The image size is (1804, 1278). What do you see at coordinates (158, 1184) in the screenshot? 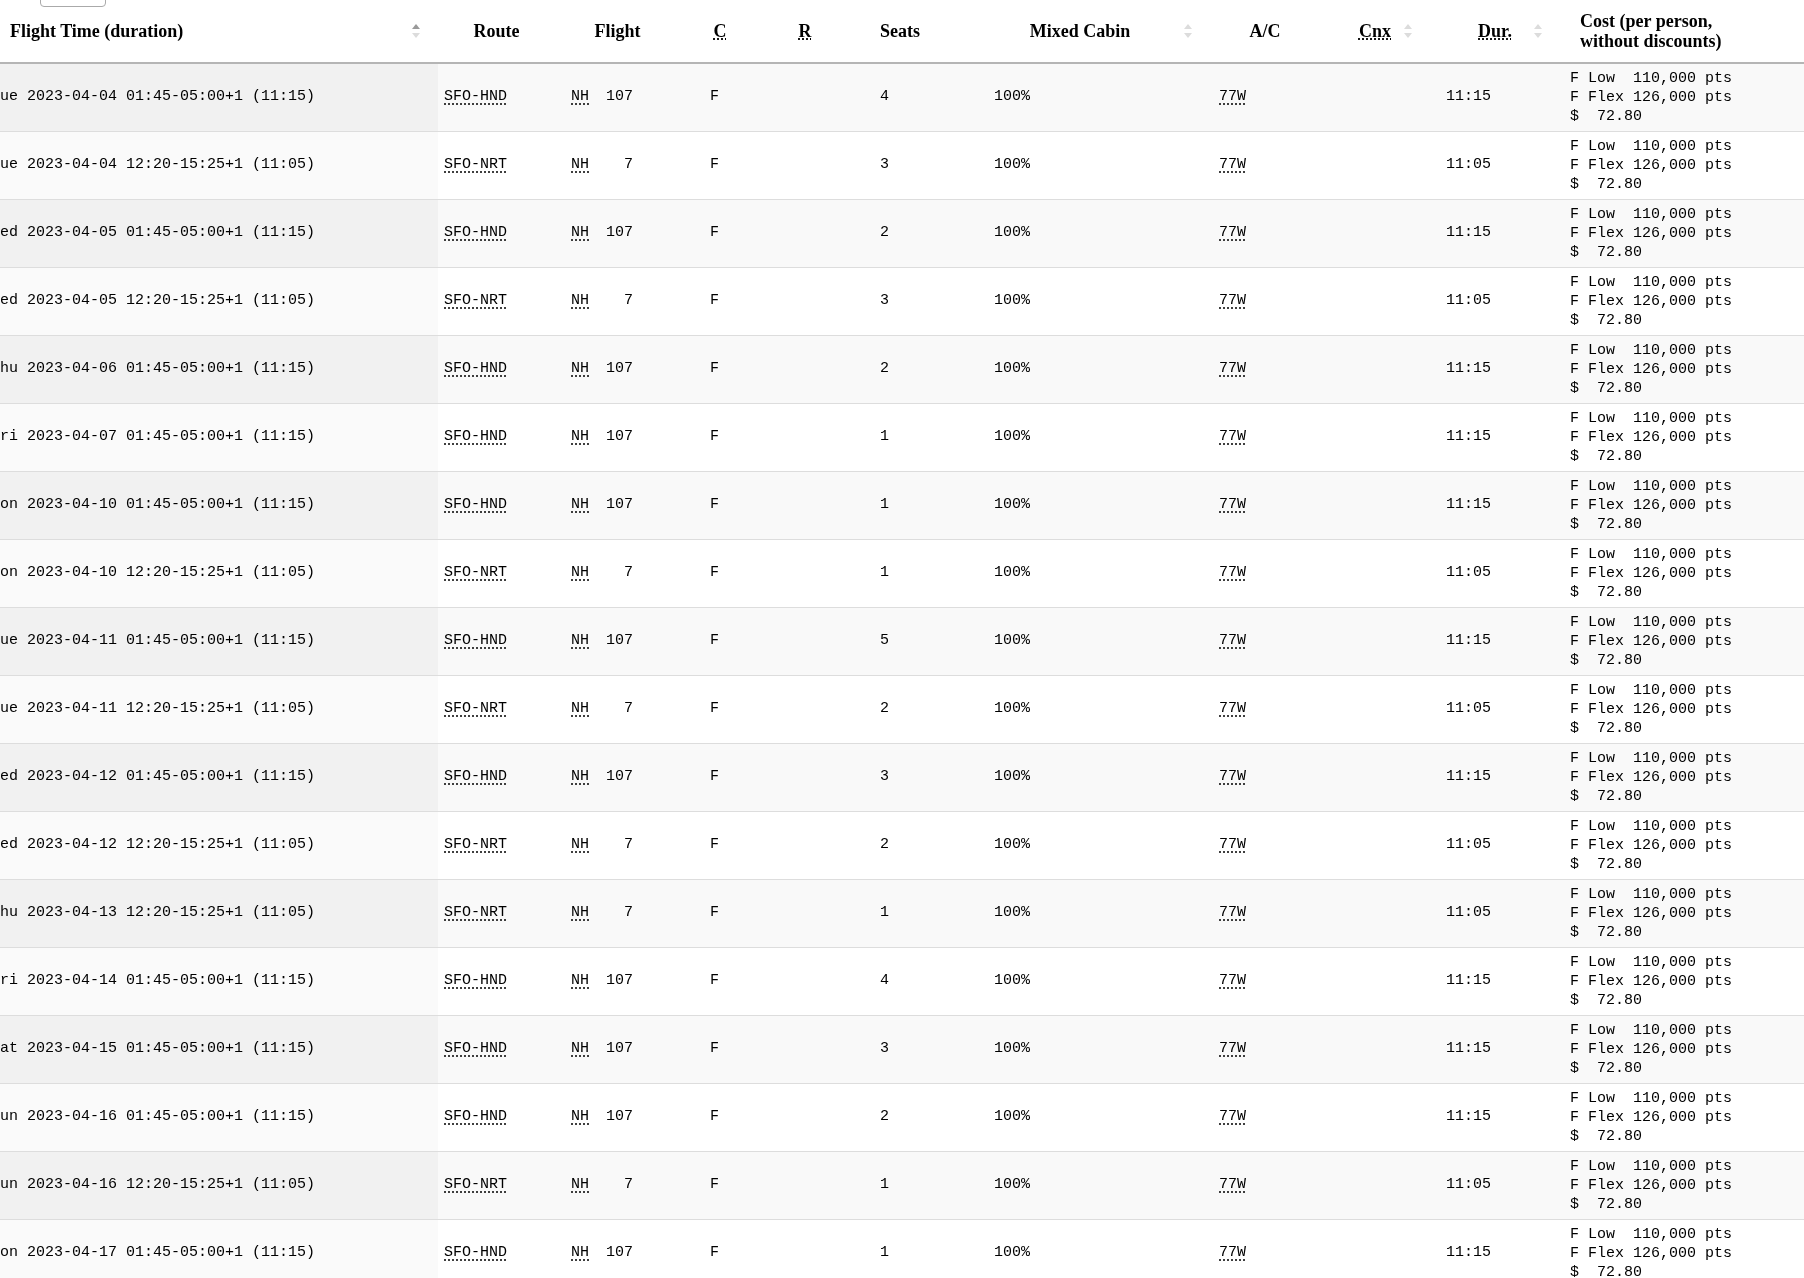
I see `flight-time-cell: un 2023-04-16 12:20-15:25+1 (11:05)` at bounding box center [158, 1184].